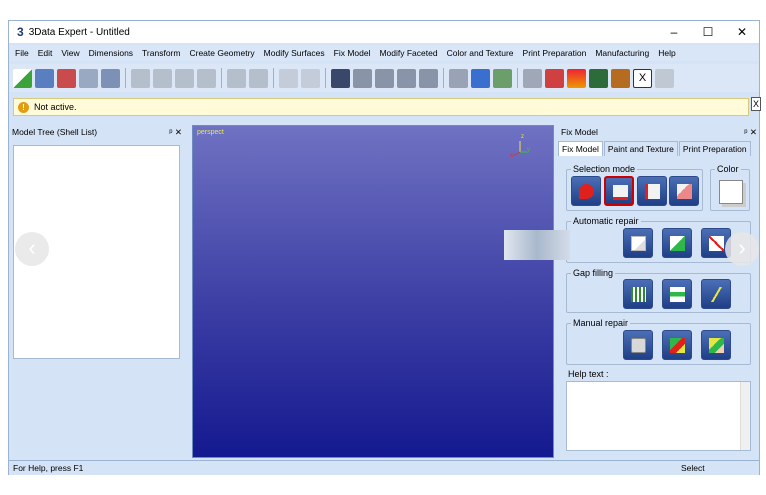 This screenshot has height=495, width=766. Describe the element at coordinates (70, 53) in the screenshot. I see `menu-view: View` at that location.